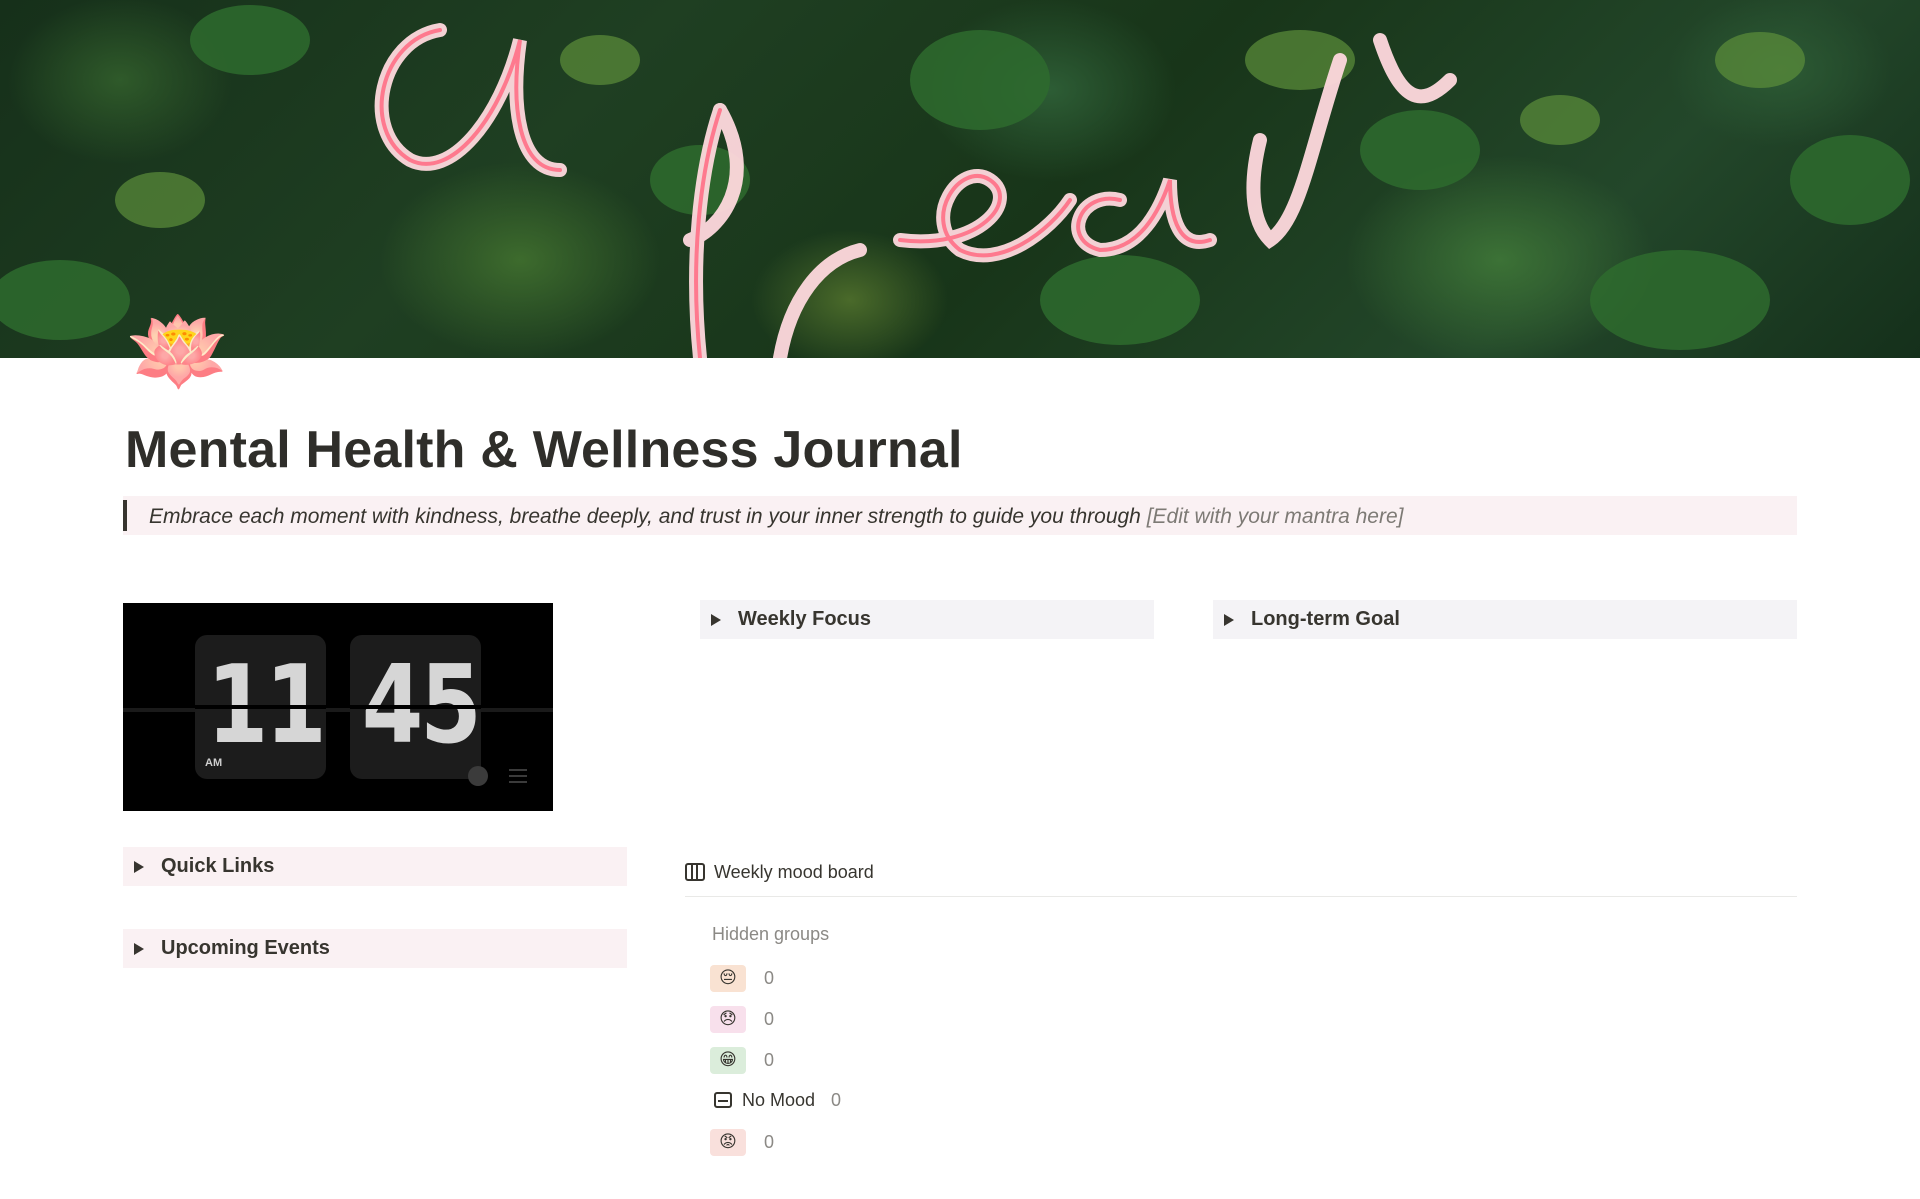  I want to click on menu-icon, so click(518, 776).